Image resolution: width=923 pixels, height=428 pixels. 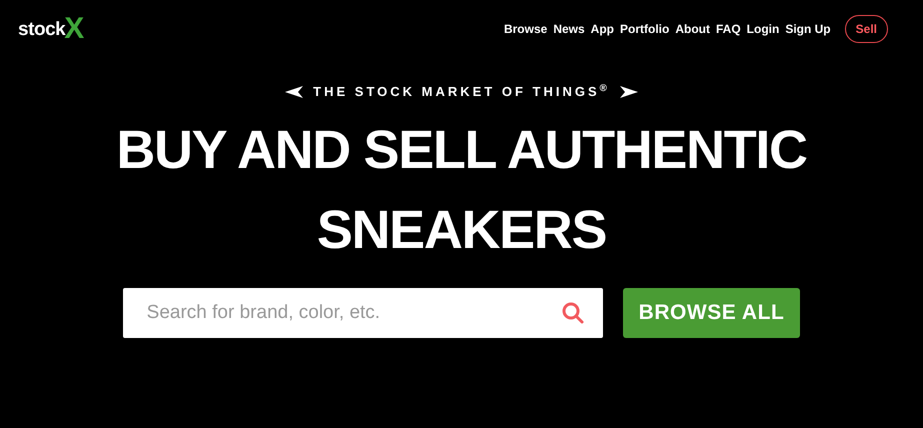 What do you see at coordinates (526, 29) in the screenshot?
I see `nav-link: Browse` at bounding box center [526, 29].